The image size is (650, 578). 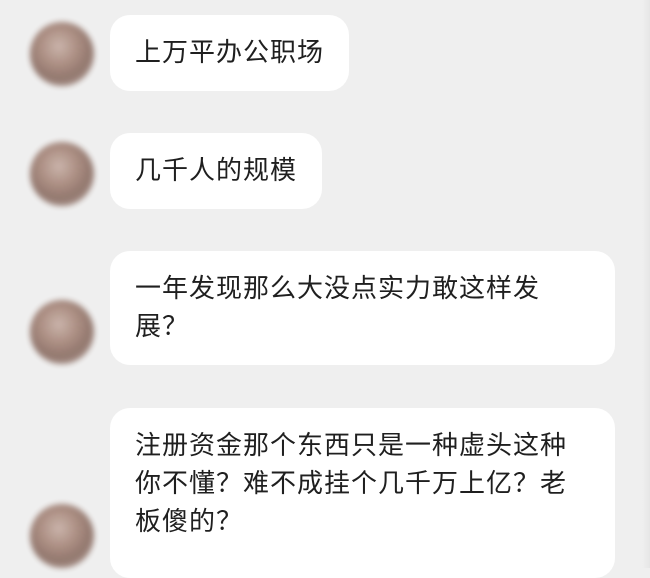 What do you see at coordinates (351, 484) in the screenshot?
I see `message-text: 注册资金那个东西只是一种虚头这种你不懂？难不成挂个几千万上亿？老板傻的？` at bounding box center [351, 484].